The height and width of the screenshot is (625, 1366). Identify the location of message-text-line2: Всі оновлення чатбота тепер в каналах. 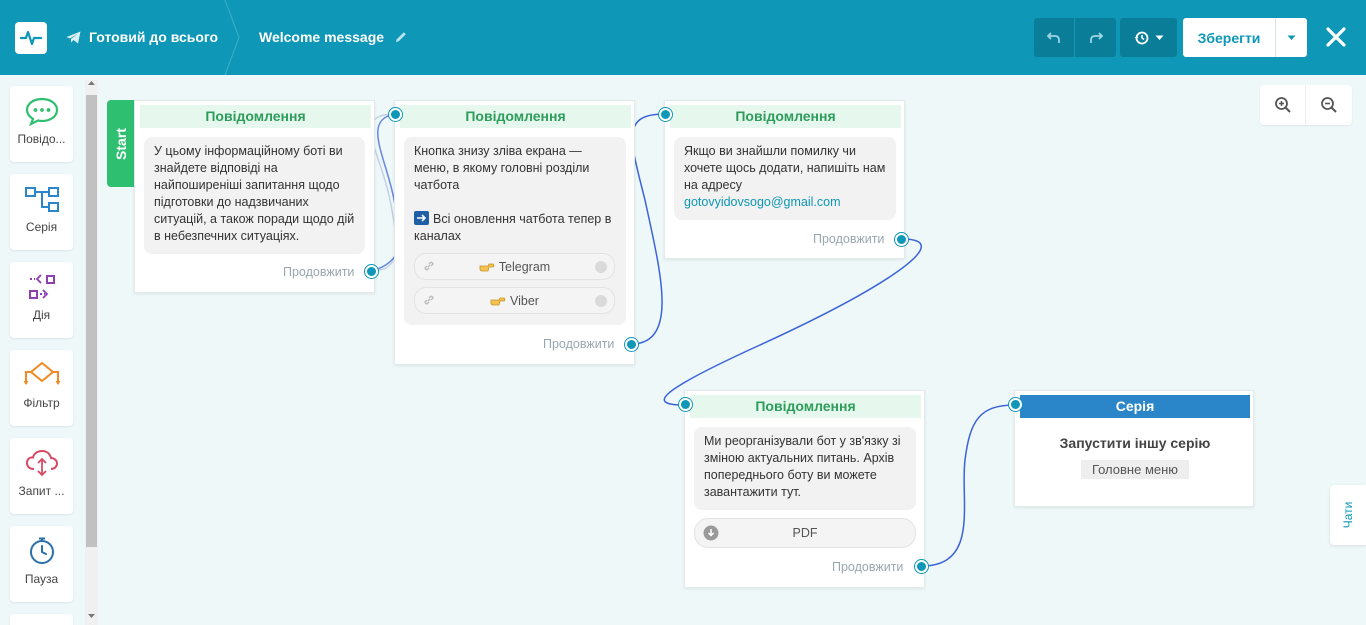
(513, 227).